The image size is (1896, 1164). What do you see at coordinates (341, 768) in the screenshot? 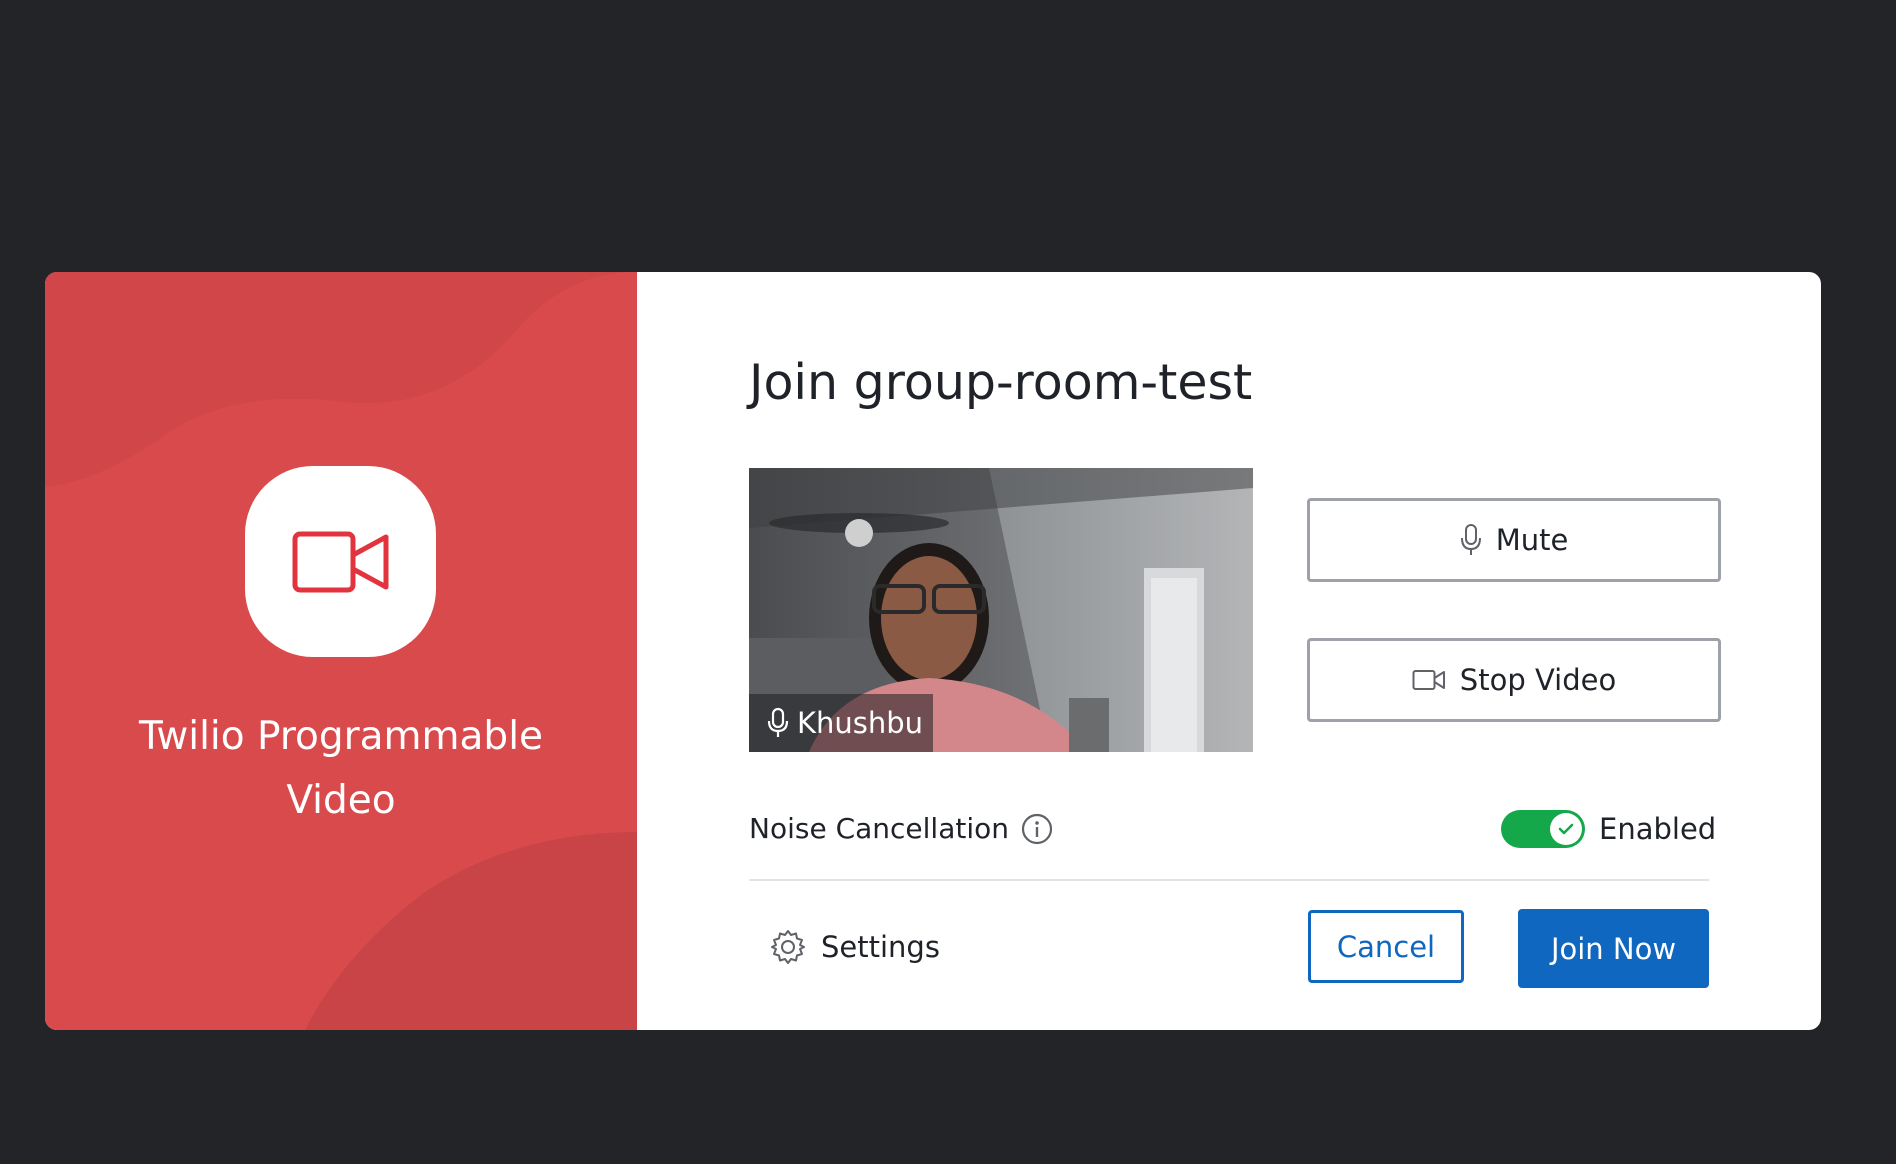
I see `brand-title: Twilio Programmable Video` at bounding box center [341, 768].